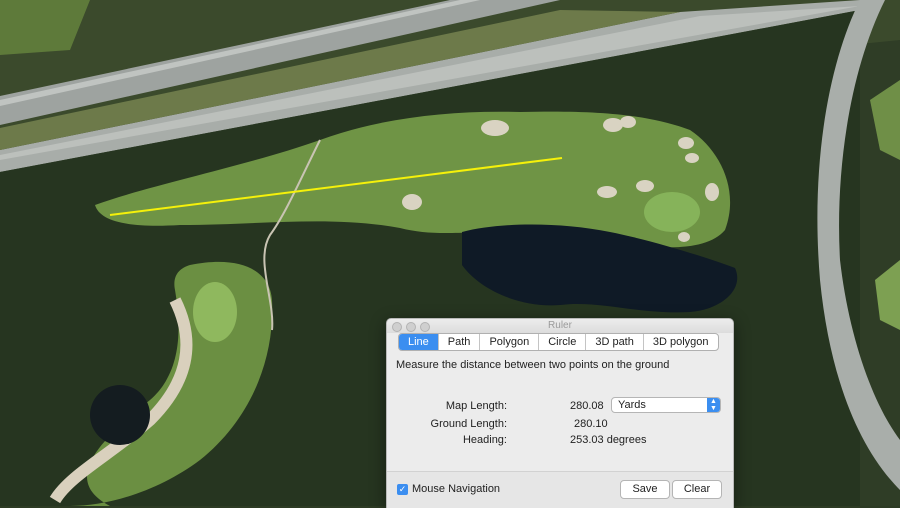 The width and height of the screenshot is (900, 508). I want to click on mouse-navigation-checkbox: ✓, so click(402, 489).